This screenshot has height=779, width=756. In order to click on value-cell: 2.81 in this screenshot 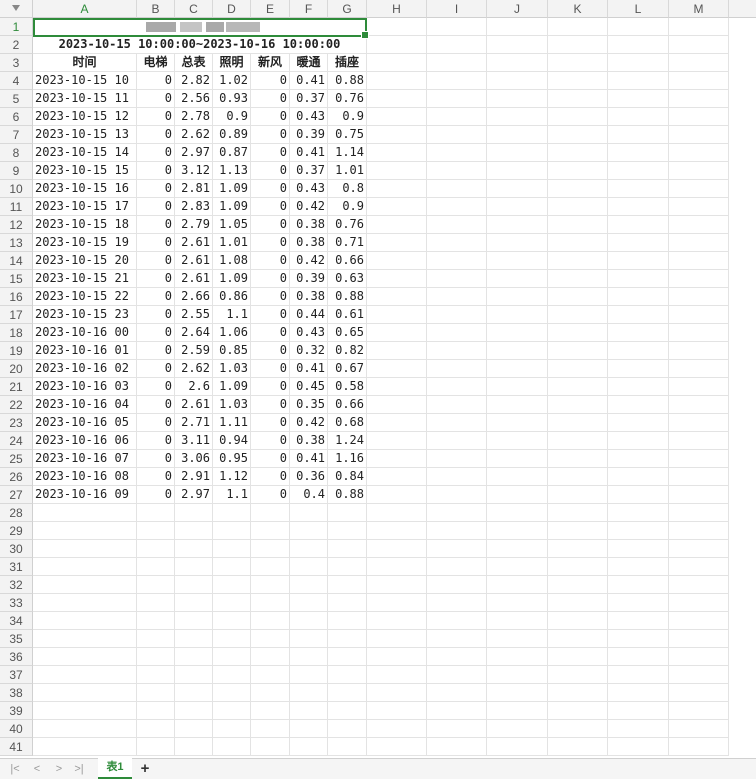, I will do `click(194, 189)`.